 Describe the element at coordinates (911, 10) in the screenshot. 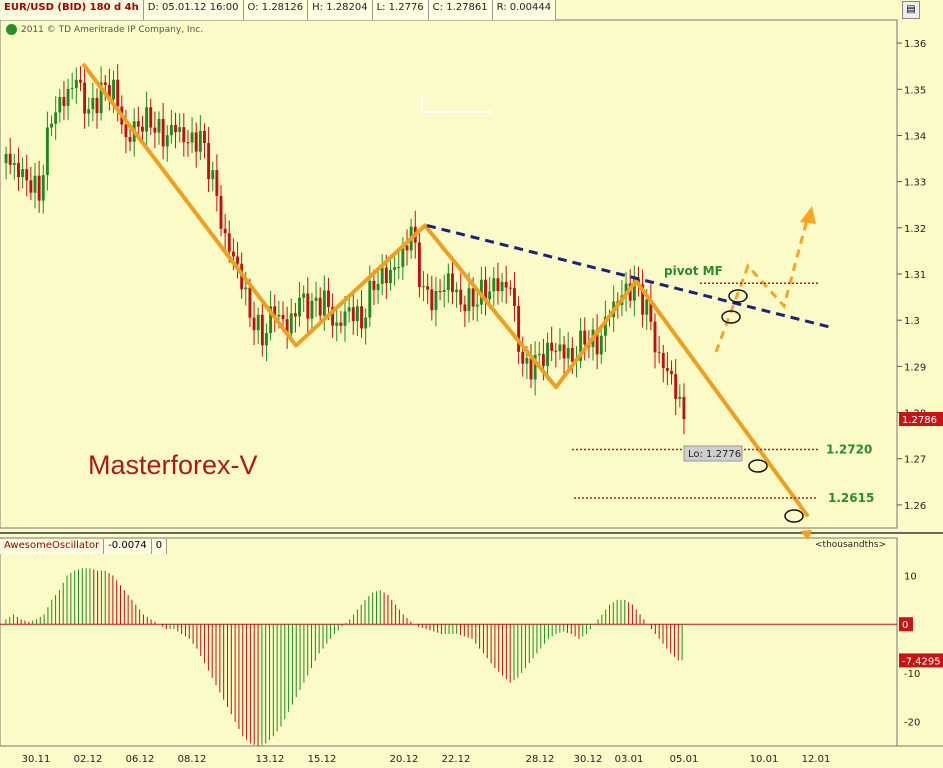

I see `window-menu-button: ▤` at that location.